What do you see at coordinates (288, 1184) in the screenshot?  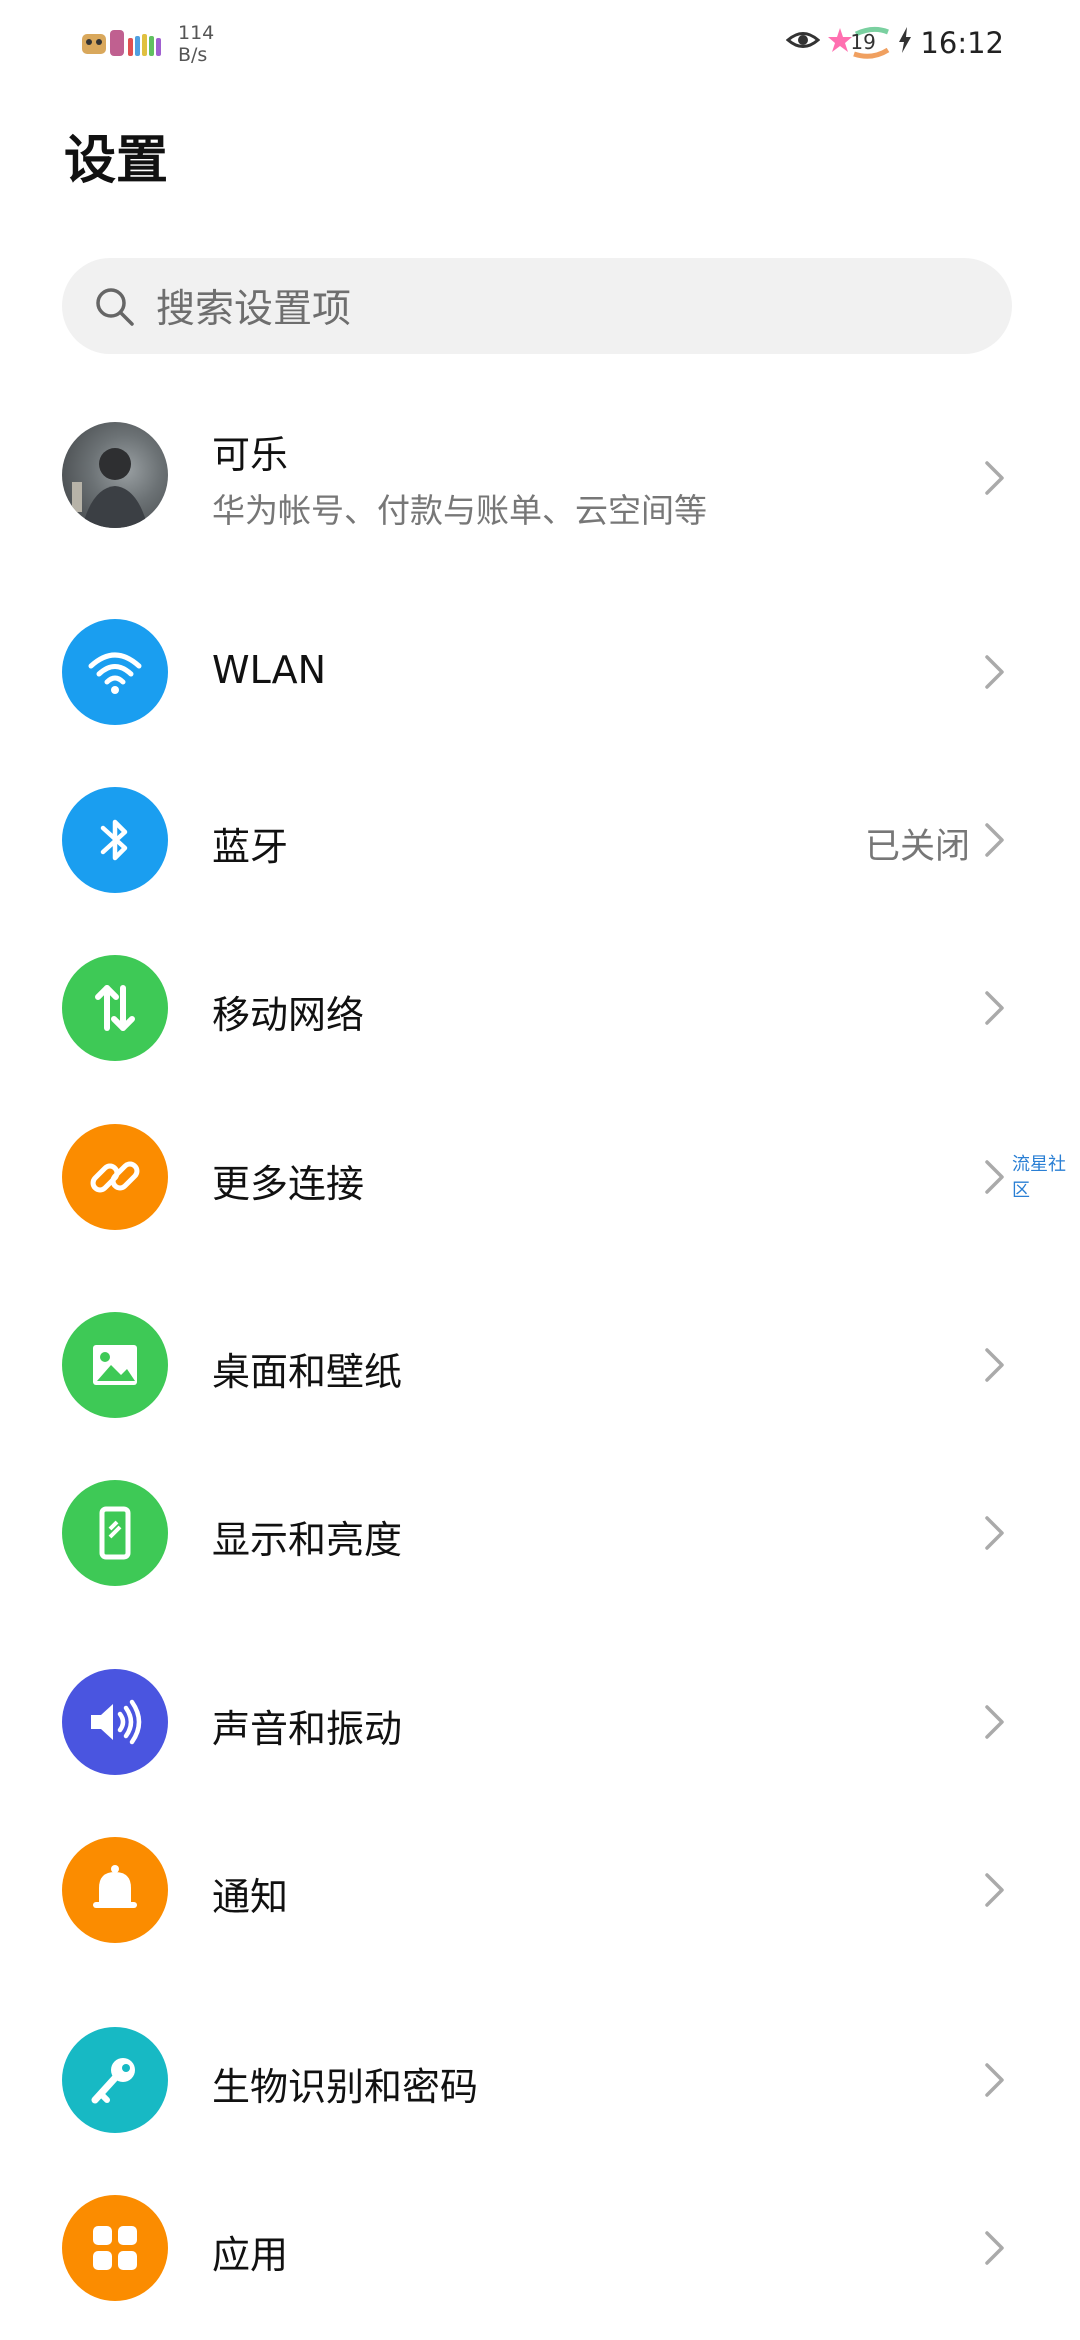 I see `settings-row-label: 更多连接` at bounding box center [288, 1184].